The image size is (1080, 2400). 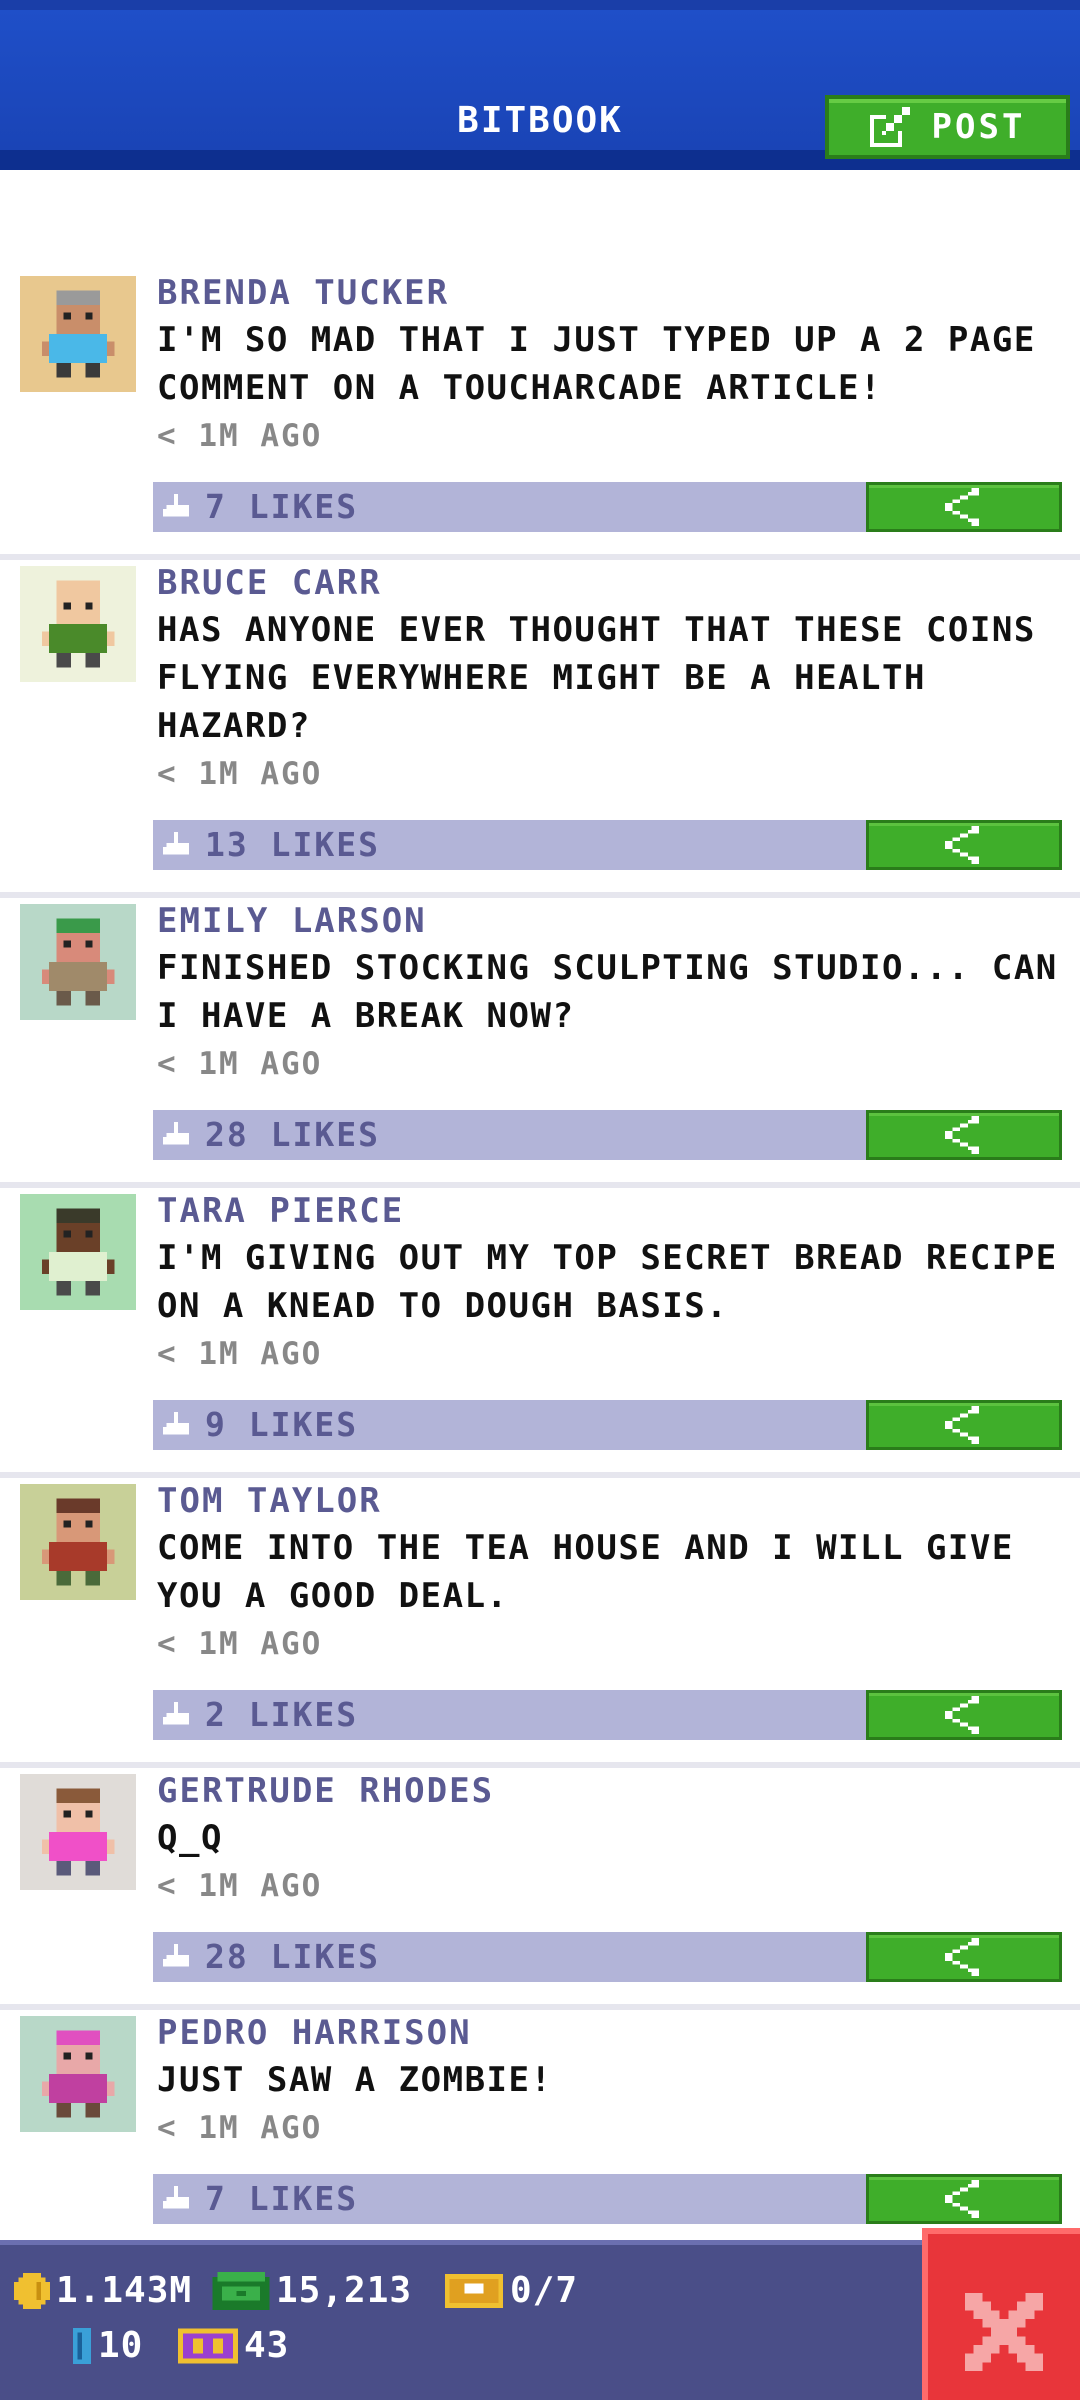 I want to click on likes-count: 2 LIKES, so click(x=282, y=1714).